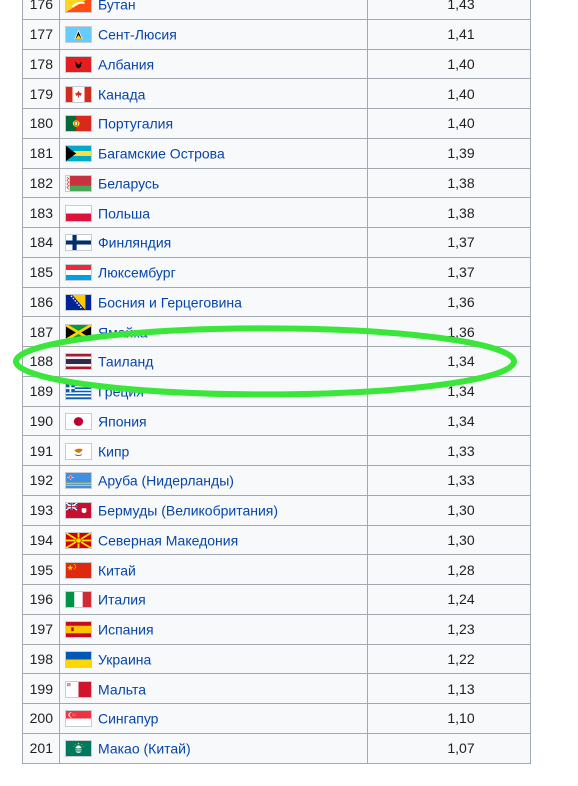  I want to click on singapore-flag-icon, so click(78, 719).